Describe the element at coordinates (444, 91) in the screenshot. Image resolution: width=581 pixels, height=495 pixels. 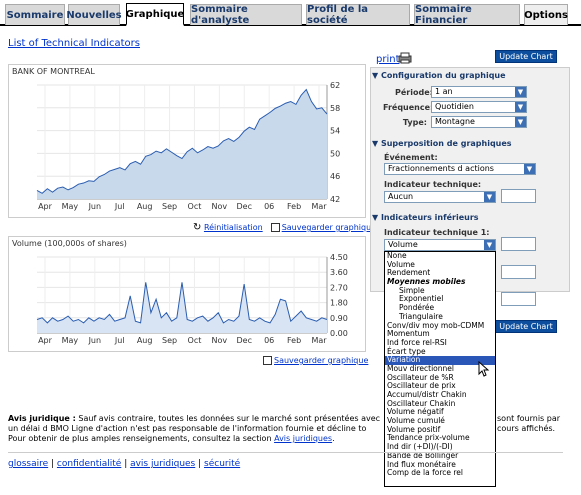
I see `periode-value: 1 an` at that location.